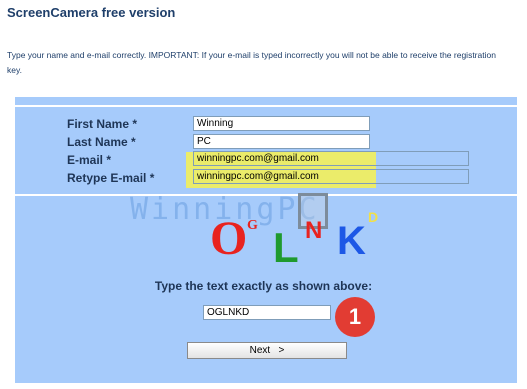  Describe the element at coordinates (355, 317) in the screenshot. I see `step-badge: 1` at that location.